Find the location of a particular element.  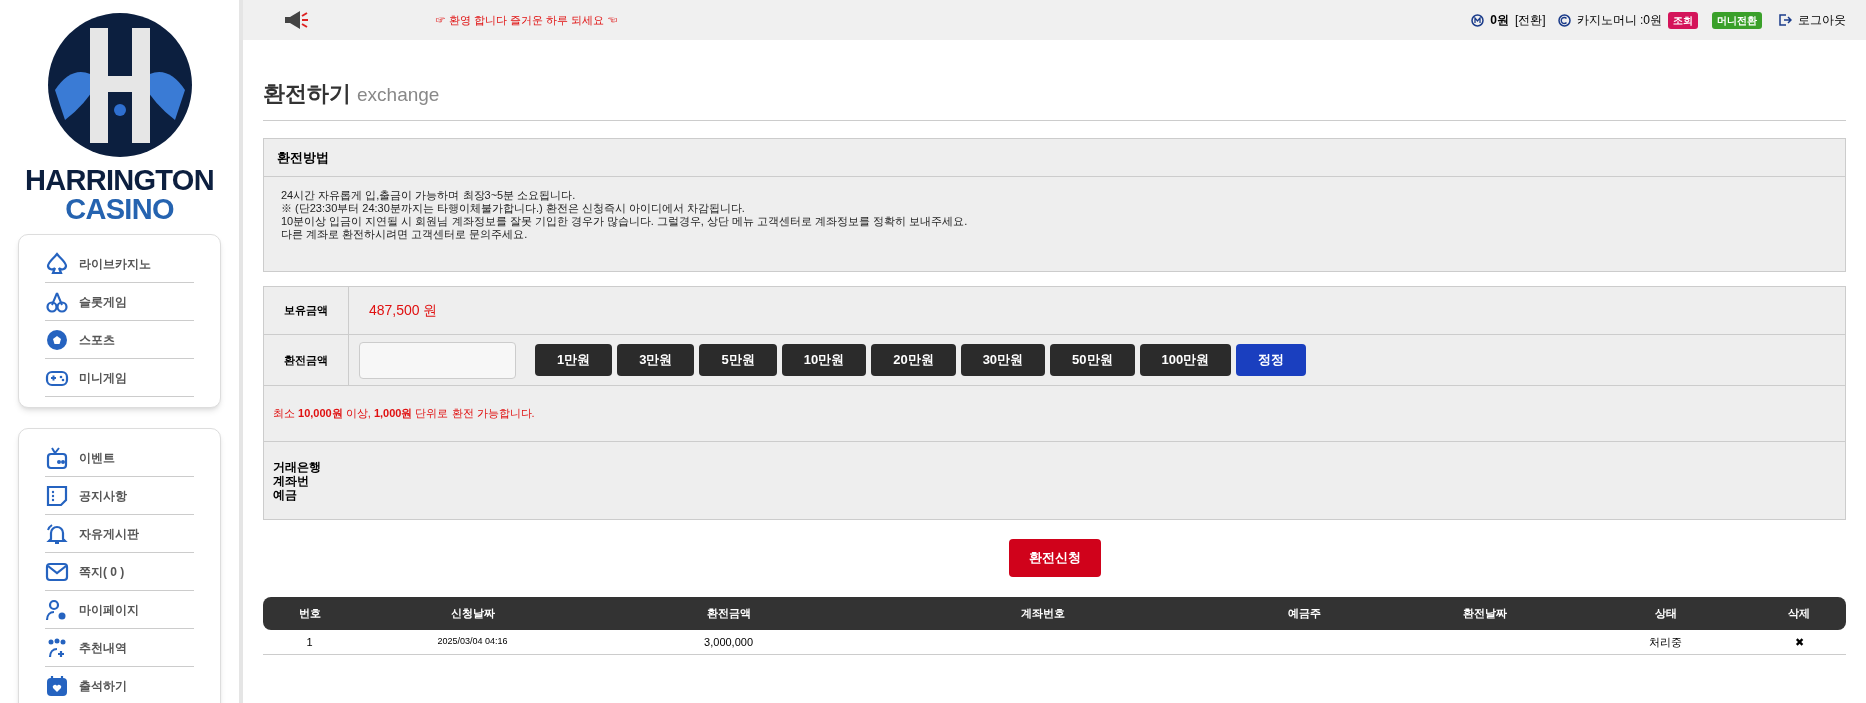

menu-item: 출석하기 is located at coordinates (119, 685).